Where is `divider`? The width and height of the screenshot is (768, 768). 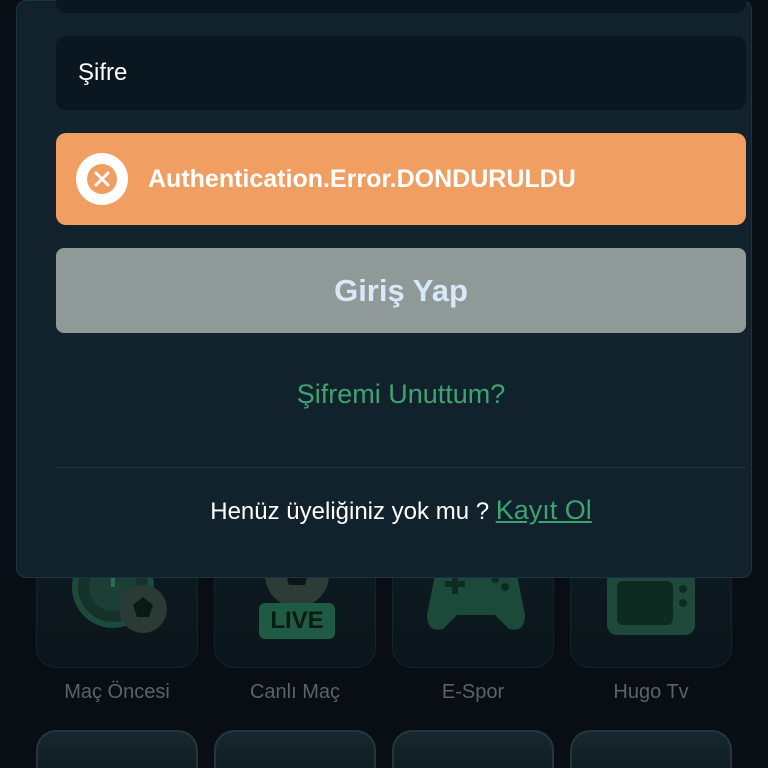
divider is located at coordinates (401, 467).